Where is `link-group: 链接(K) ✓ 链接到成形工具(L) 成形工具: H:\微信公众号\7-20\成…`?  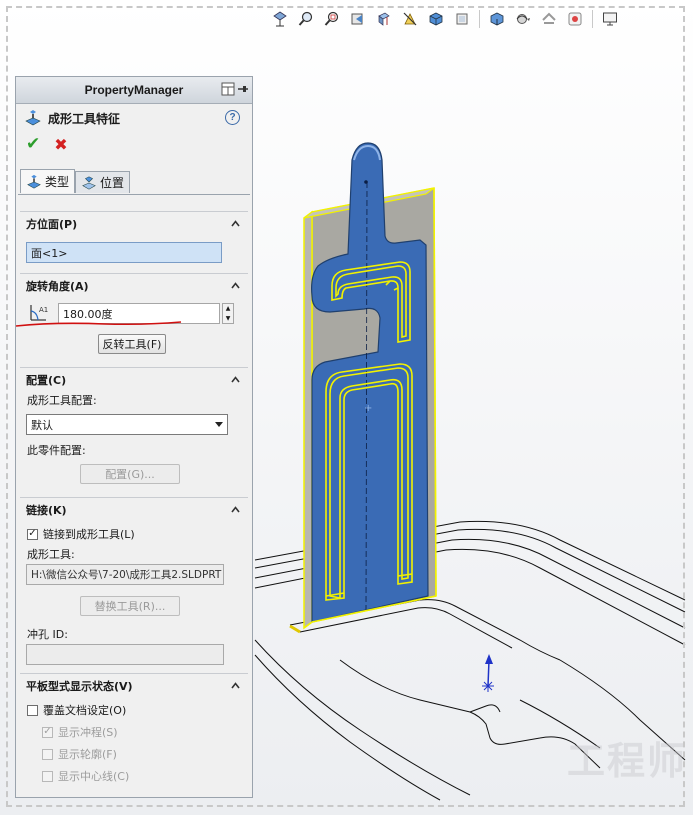
link-group: 链接(K) ✓ 链接到成形工具(L) 成形工具: H:\微信公众号\7-20\成… is located at coordinates (134, 584).